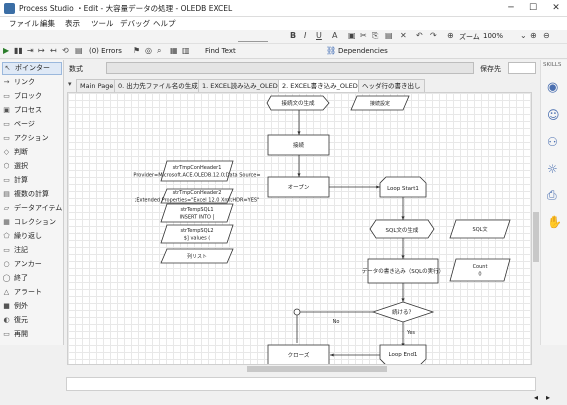  What do you see at coordinates (28, 110) in the screenshot?
I see `tool-label: プロセス` at bounding box center [28, 110].